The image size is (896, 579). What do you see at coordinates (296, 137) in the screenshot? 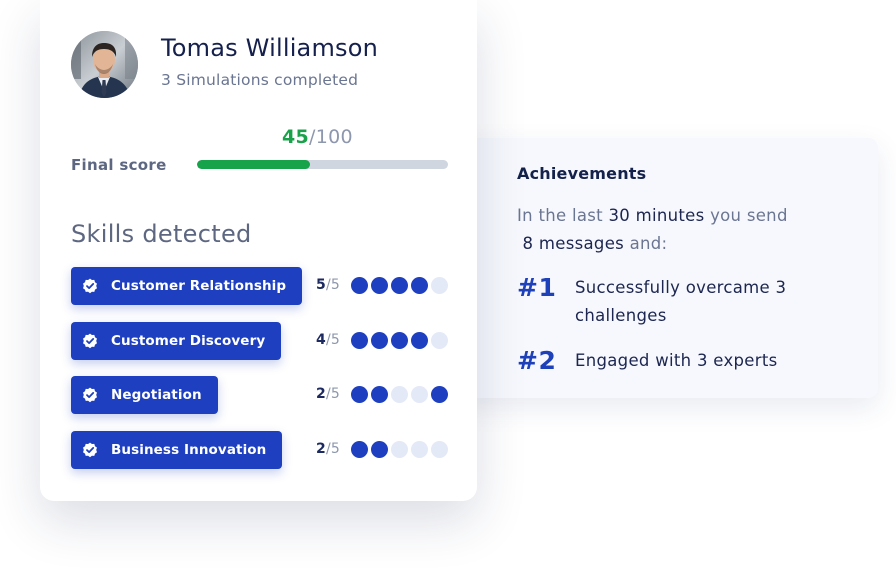
I see `score-achieved: 45` at bounding box center [296, 137].